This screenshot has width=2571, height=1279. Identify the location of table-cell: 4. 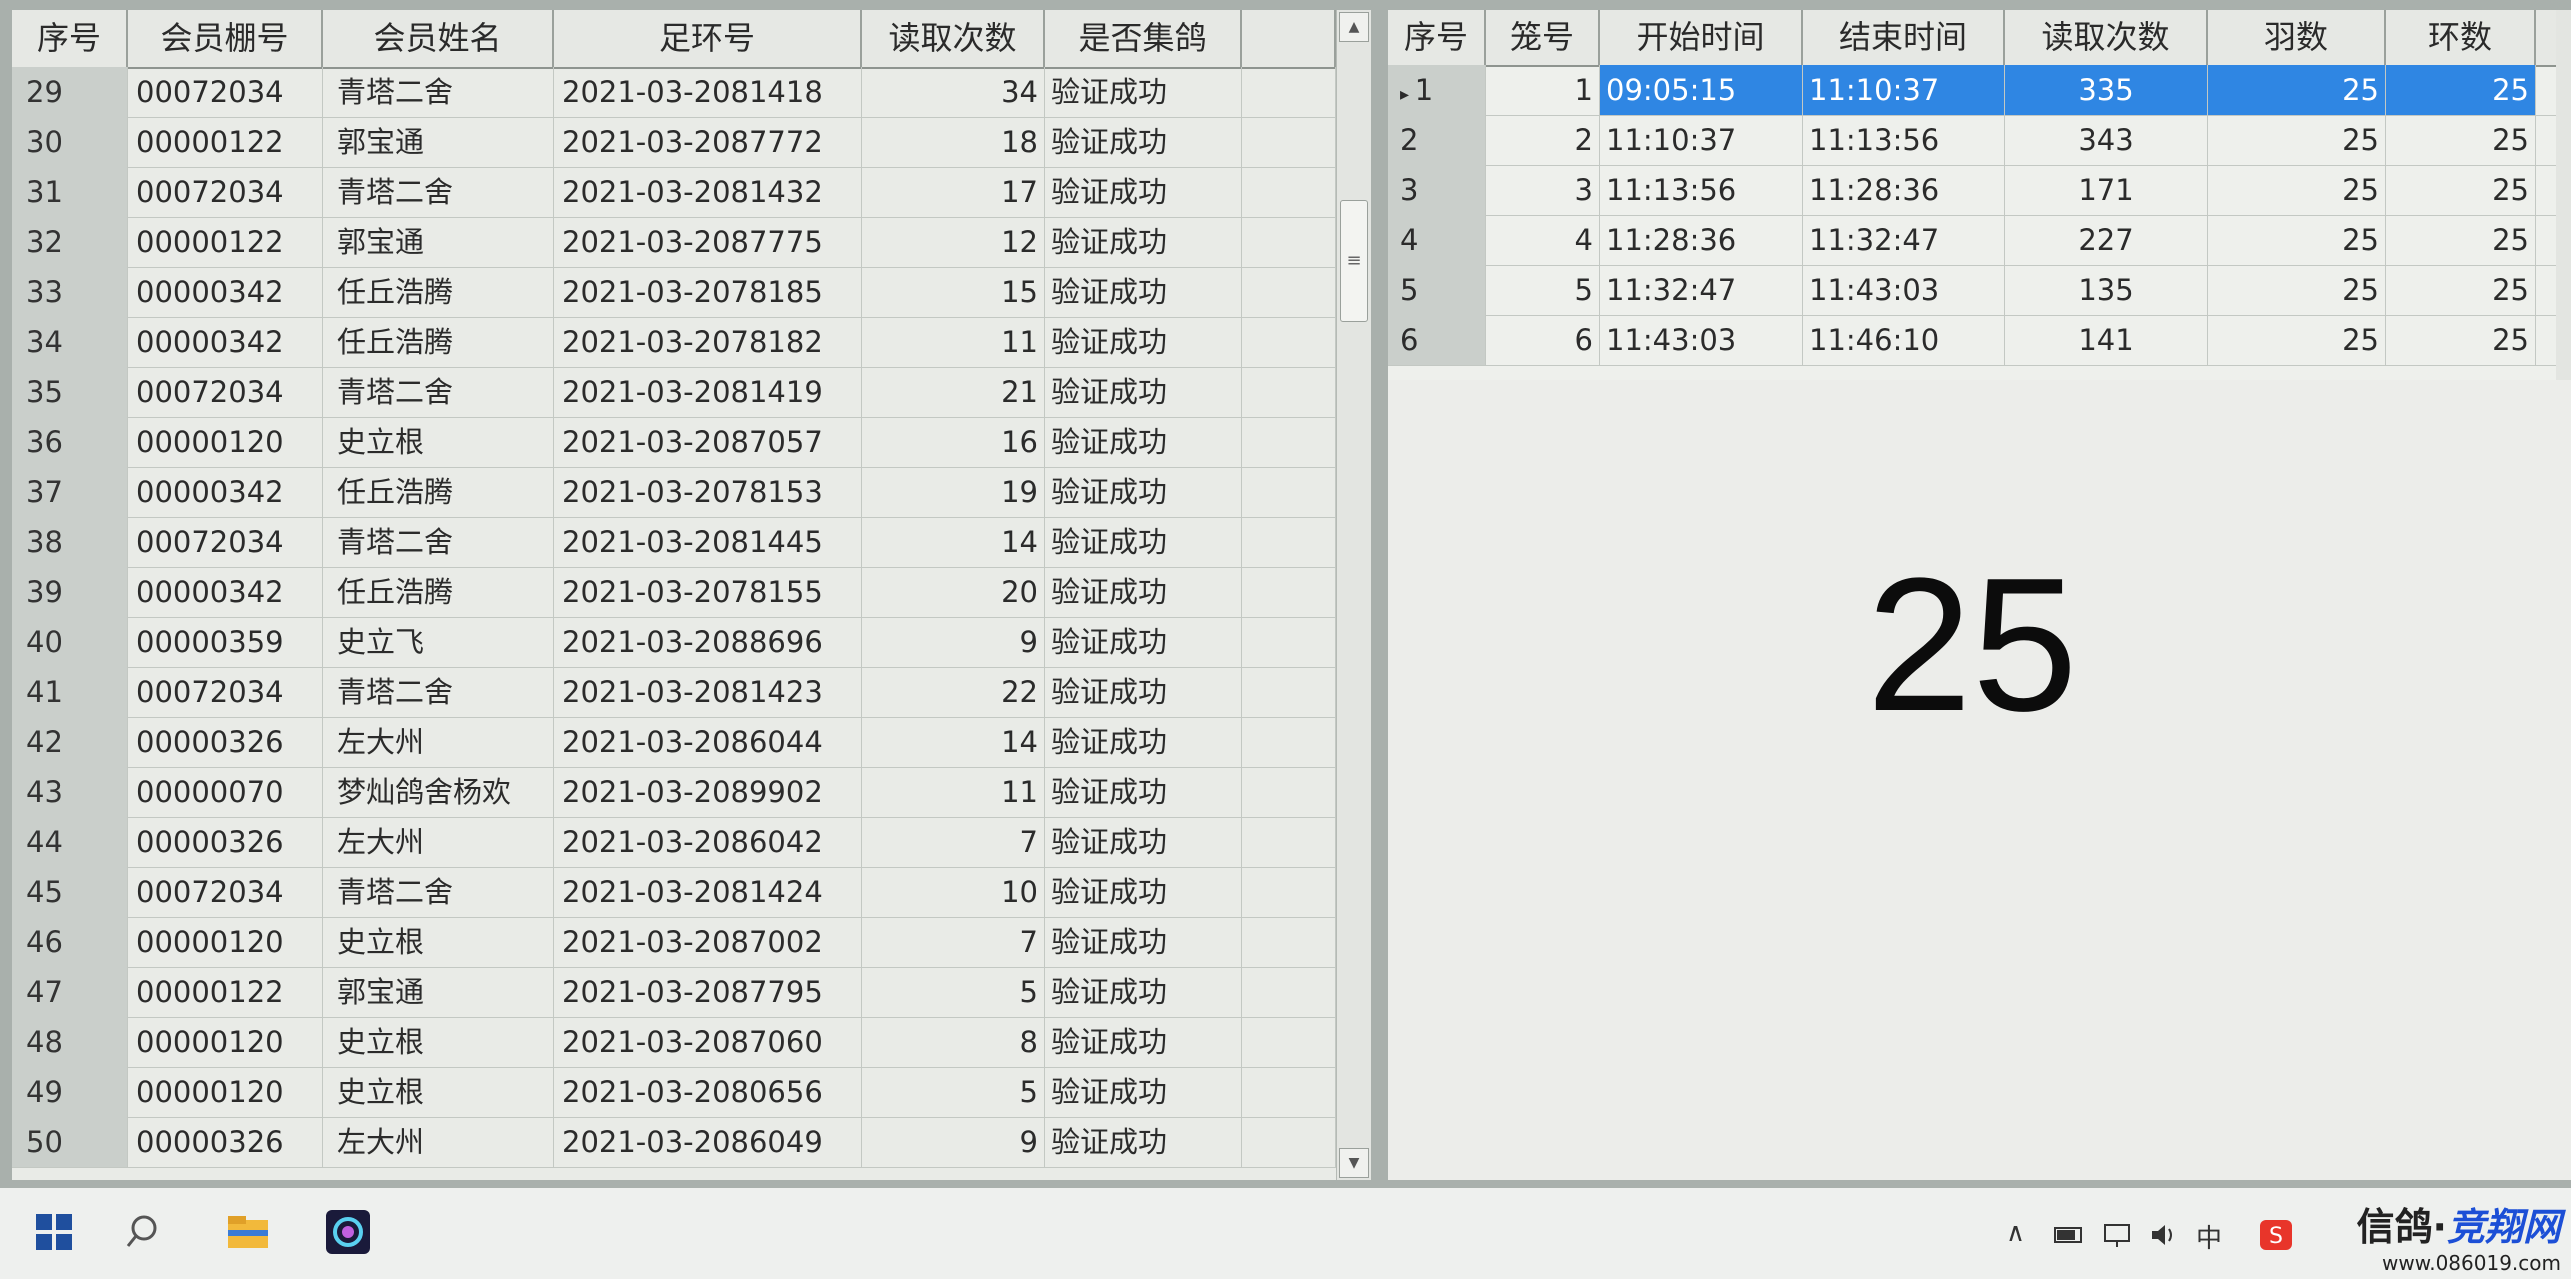
(1543, 240).